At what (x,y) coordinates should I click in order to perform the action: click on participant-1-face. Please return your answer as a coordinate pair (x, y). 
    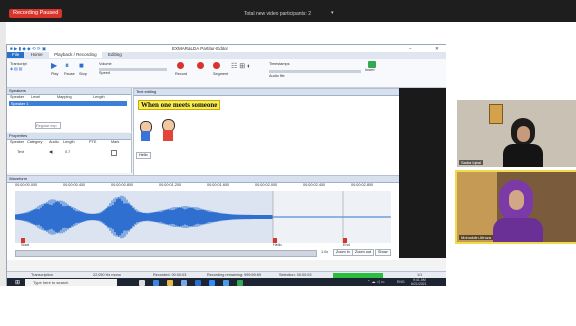
    Looking at the image, I should click on (523, 134).